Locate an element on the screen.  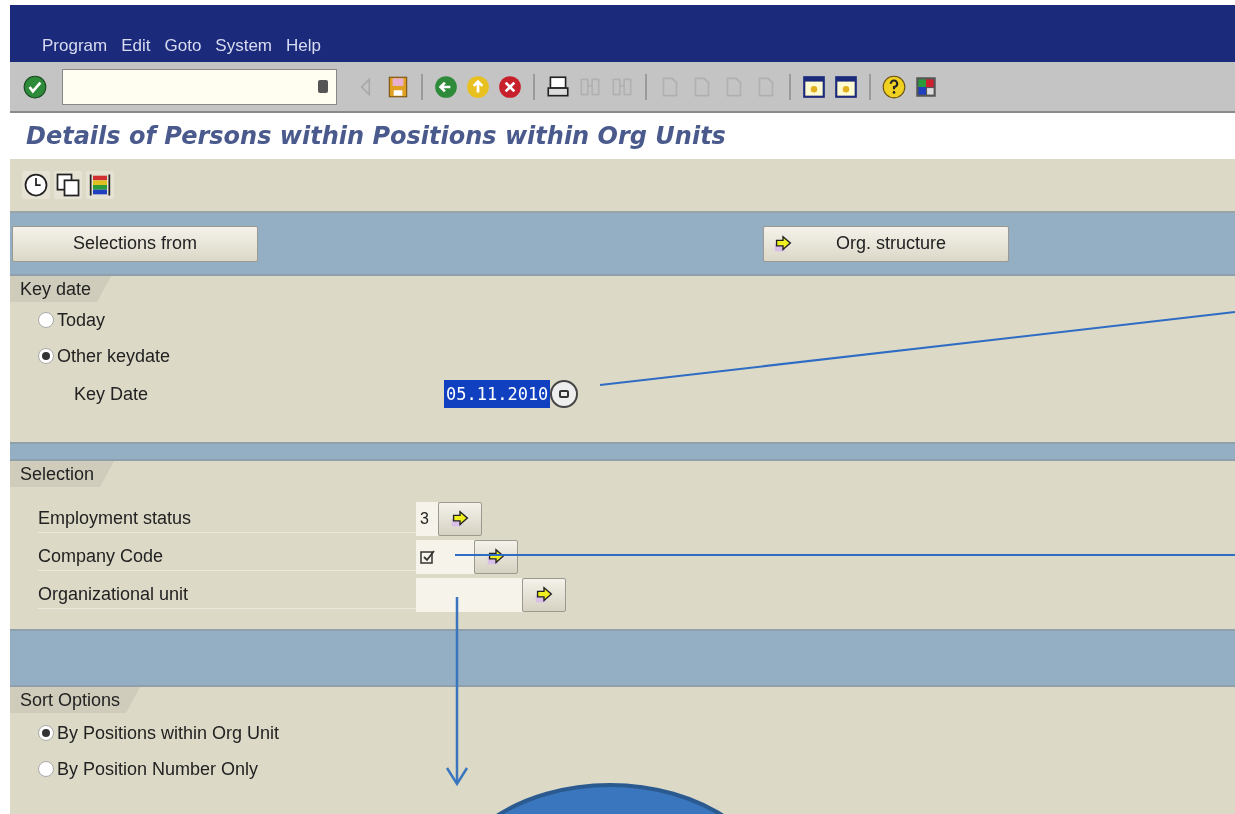
field-label: Company Code is located at coordinates (227, 557).